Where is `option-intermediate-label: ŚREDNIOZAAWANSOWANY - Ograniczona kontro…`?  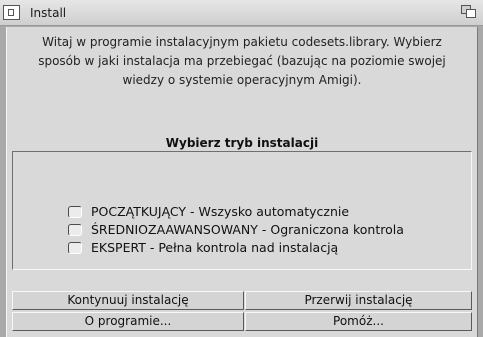 option-intermediate-label: ŚREDNIOZAAWANSOWANY - Ograniczona kontro… is located at coordinates (247, 229).